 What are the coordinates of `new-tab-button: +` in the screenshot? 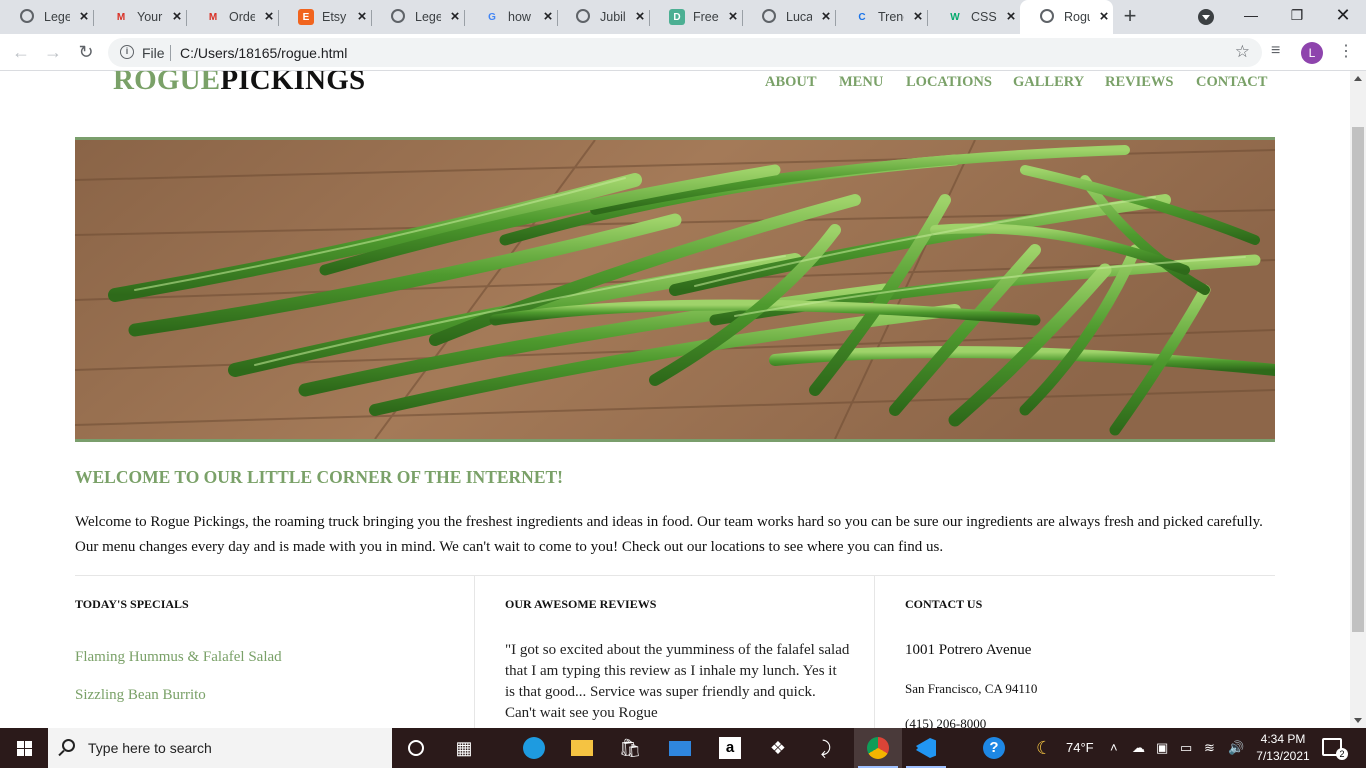 It's located at (1130, 16).